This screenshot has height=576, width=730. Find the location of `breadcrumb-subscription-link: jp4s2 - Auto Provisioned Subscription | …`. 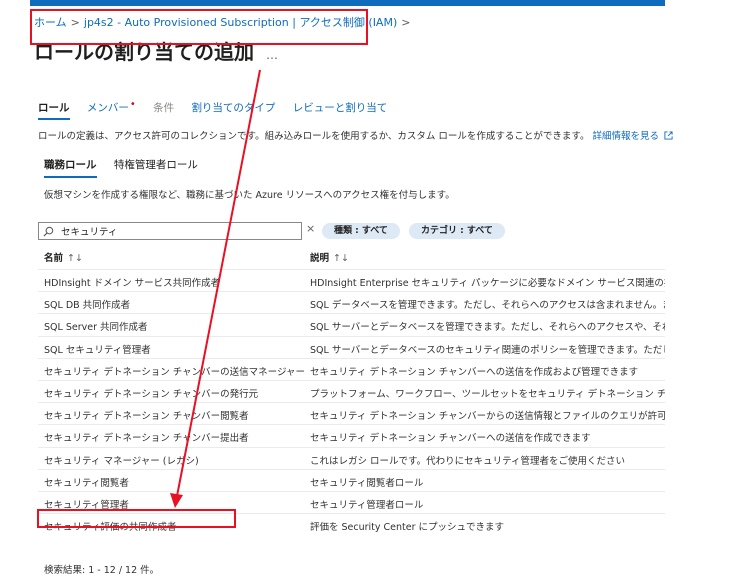

breadcrumb-subscription-link: jp4s2 - Auto Provisioned Subscription | … is located at coordinates (240, 22).